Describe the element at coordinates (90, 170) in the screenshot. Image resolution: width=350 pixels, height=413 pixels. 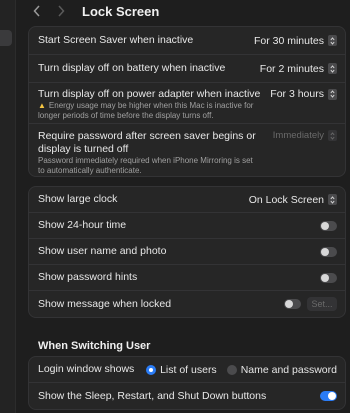
I see `require-password-note-line2: to automatically authenticate.` at that location.